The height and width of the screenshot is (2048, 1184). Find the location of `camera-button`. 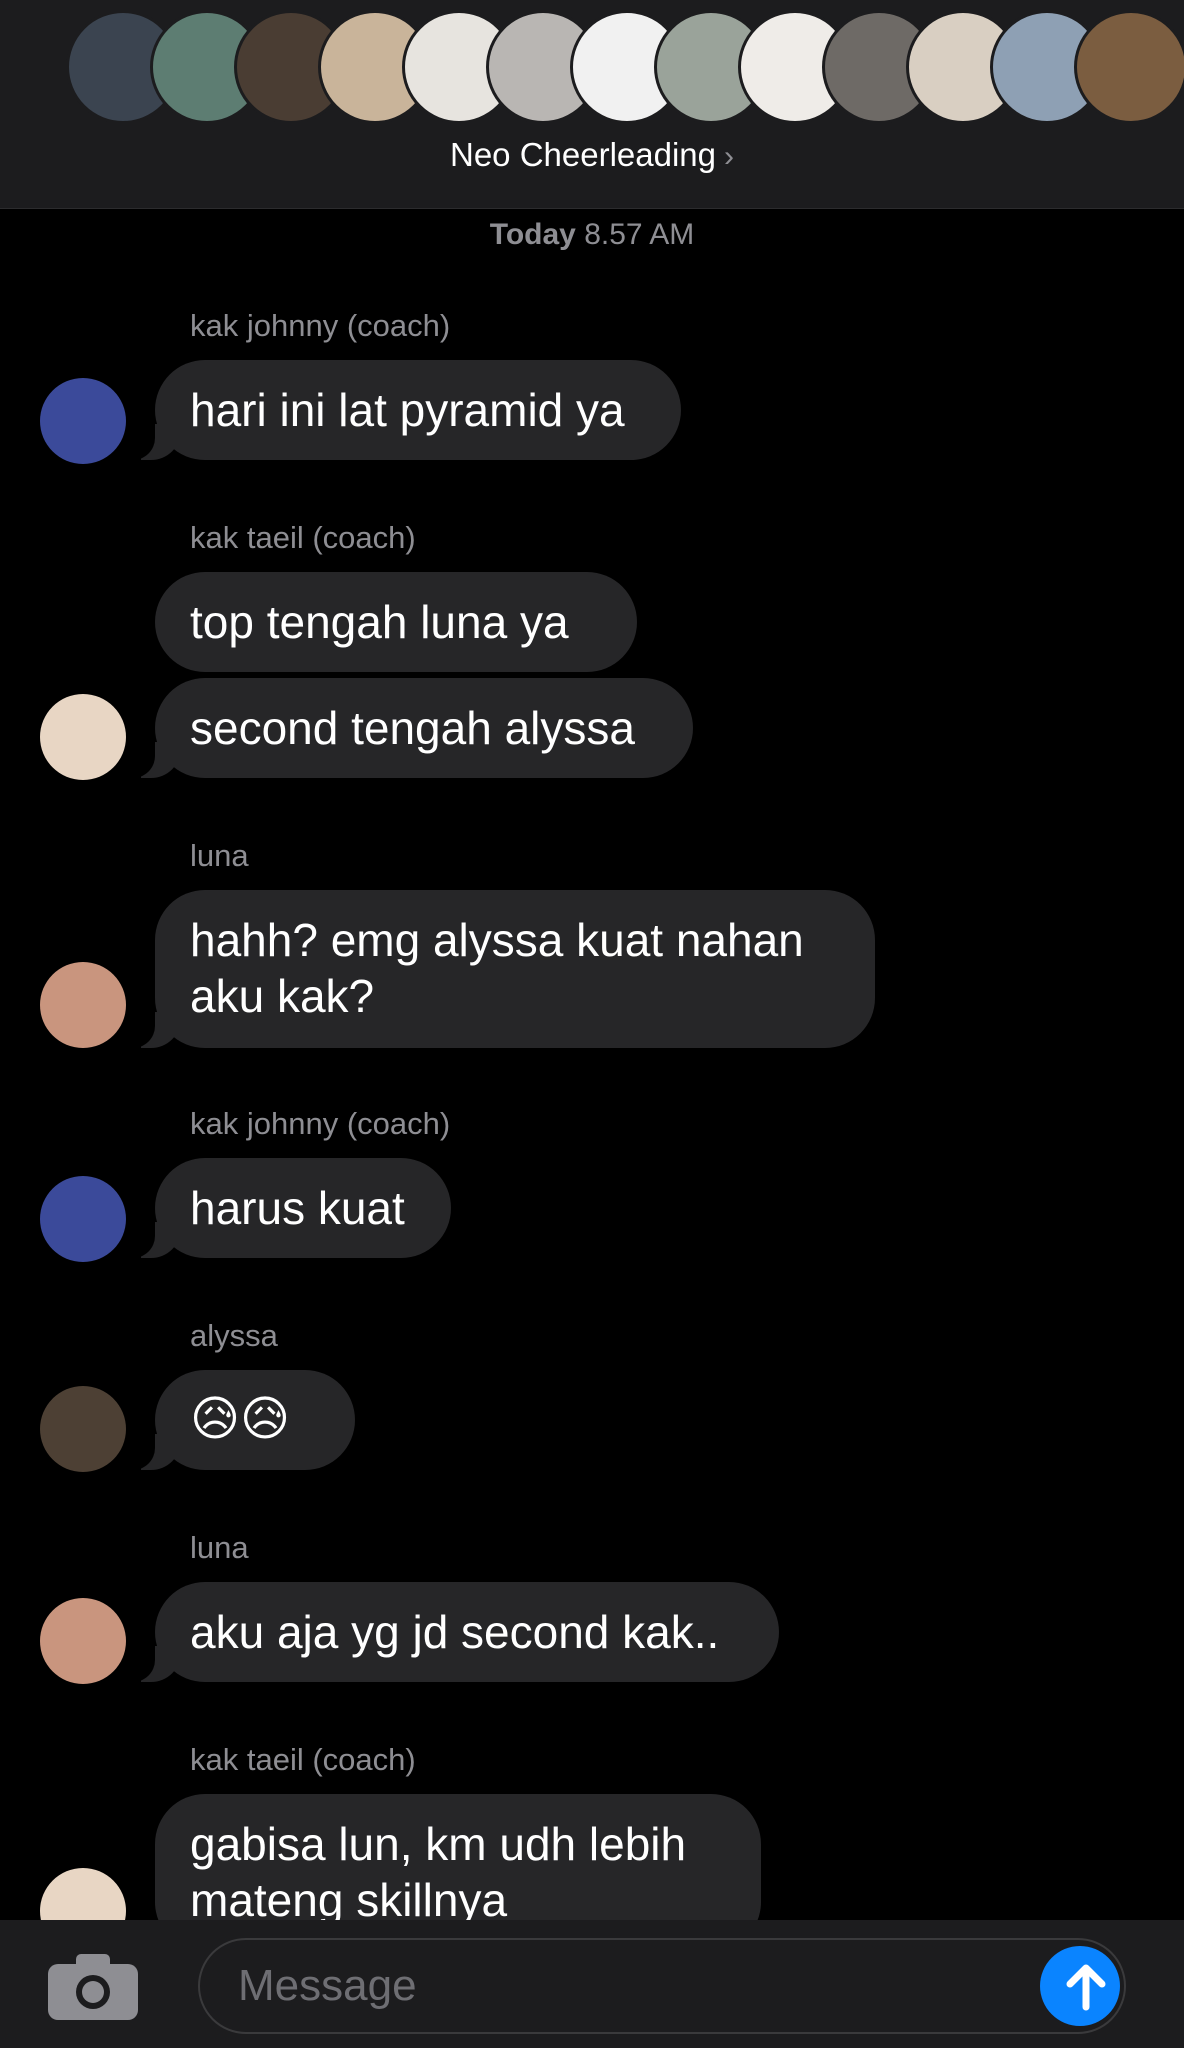

camera-button is located at coordinates (93, 1987).